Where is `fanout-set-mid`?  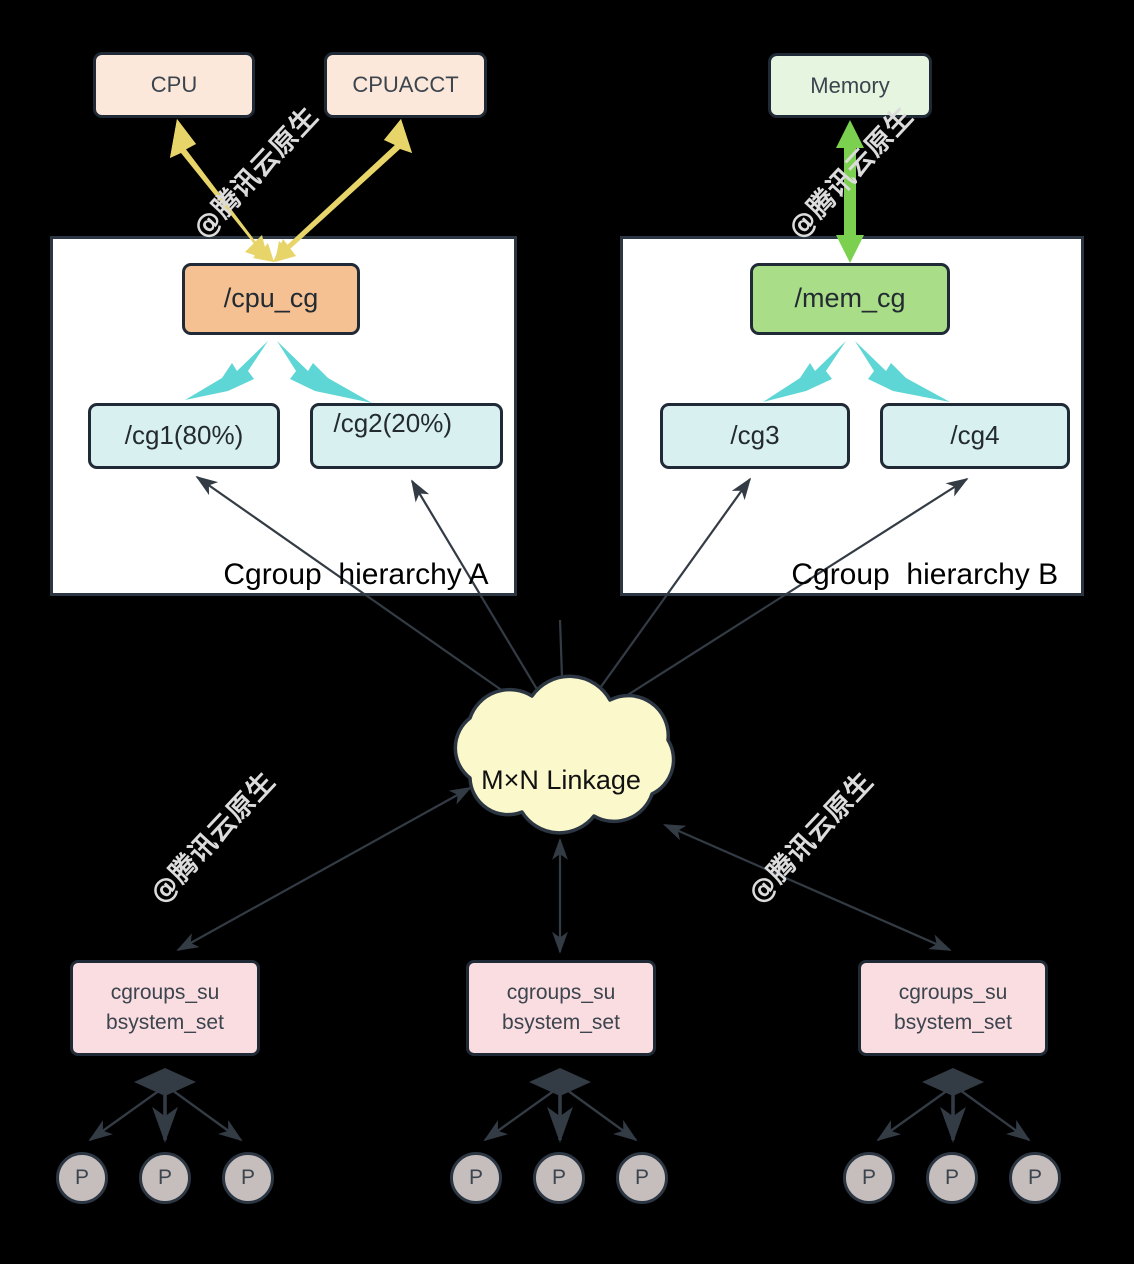 fanout-set-mid is located at coordinates (560, 1105).